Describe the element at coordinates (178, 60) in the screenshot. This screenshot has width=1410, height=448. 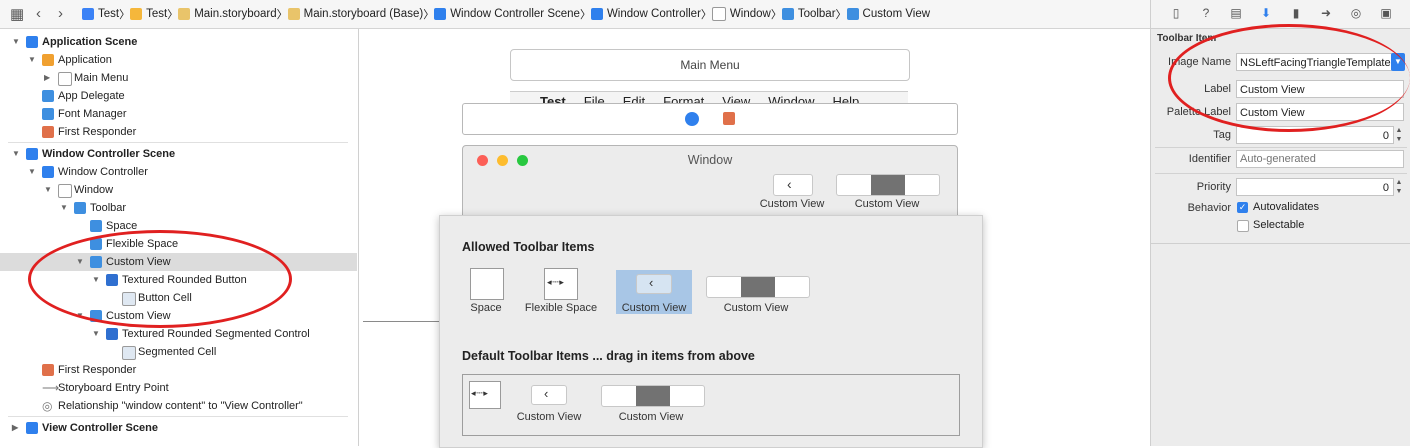
I see `outline-row: ▼ Application` at that location.